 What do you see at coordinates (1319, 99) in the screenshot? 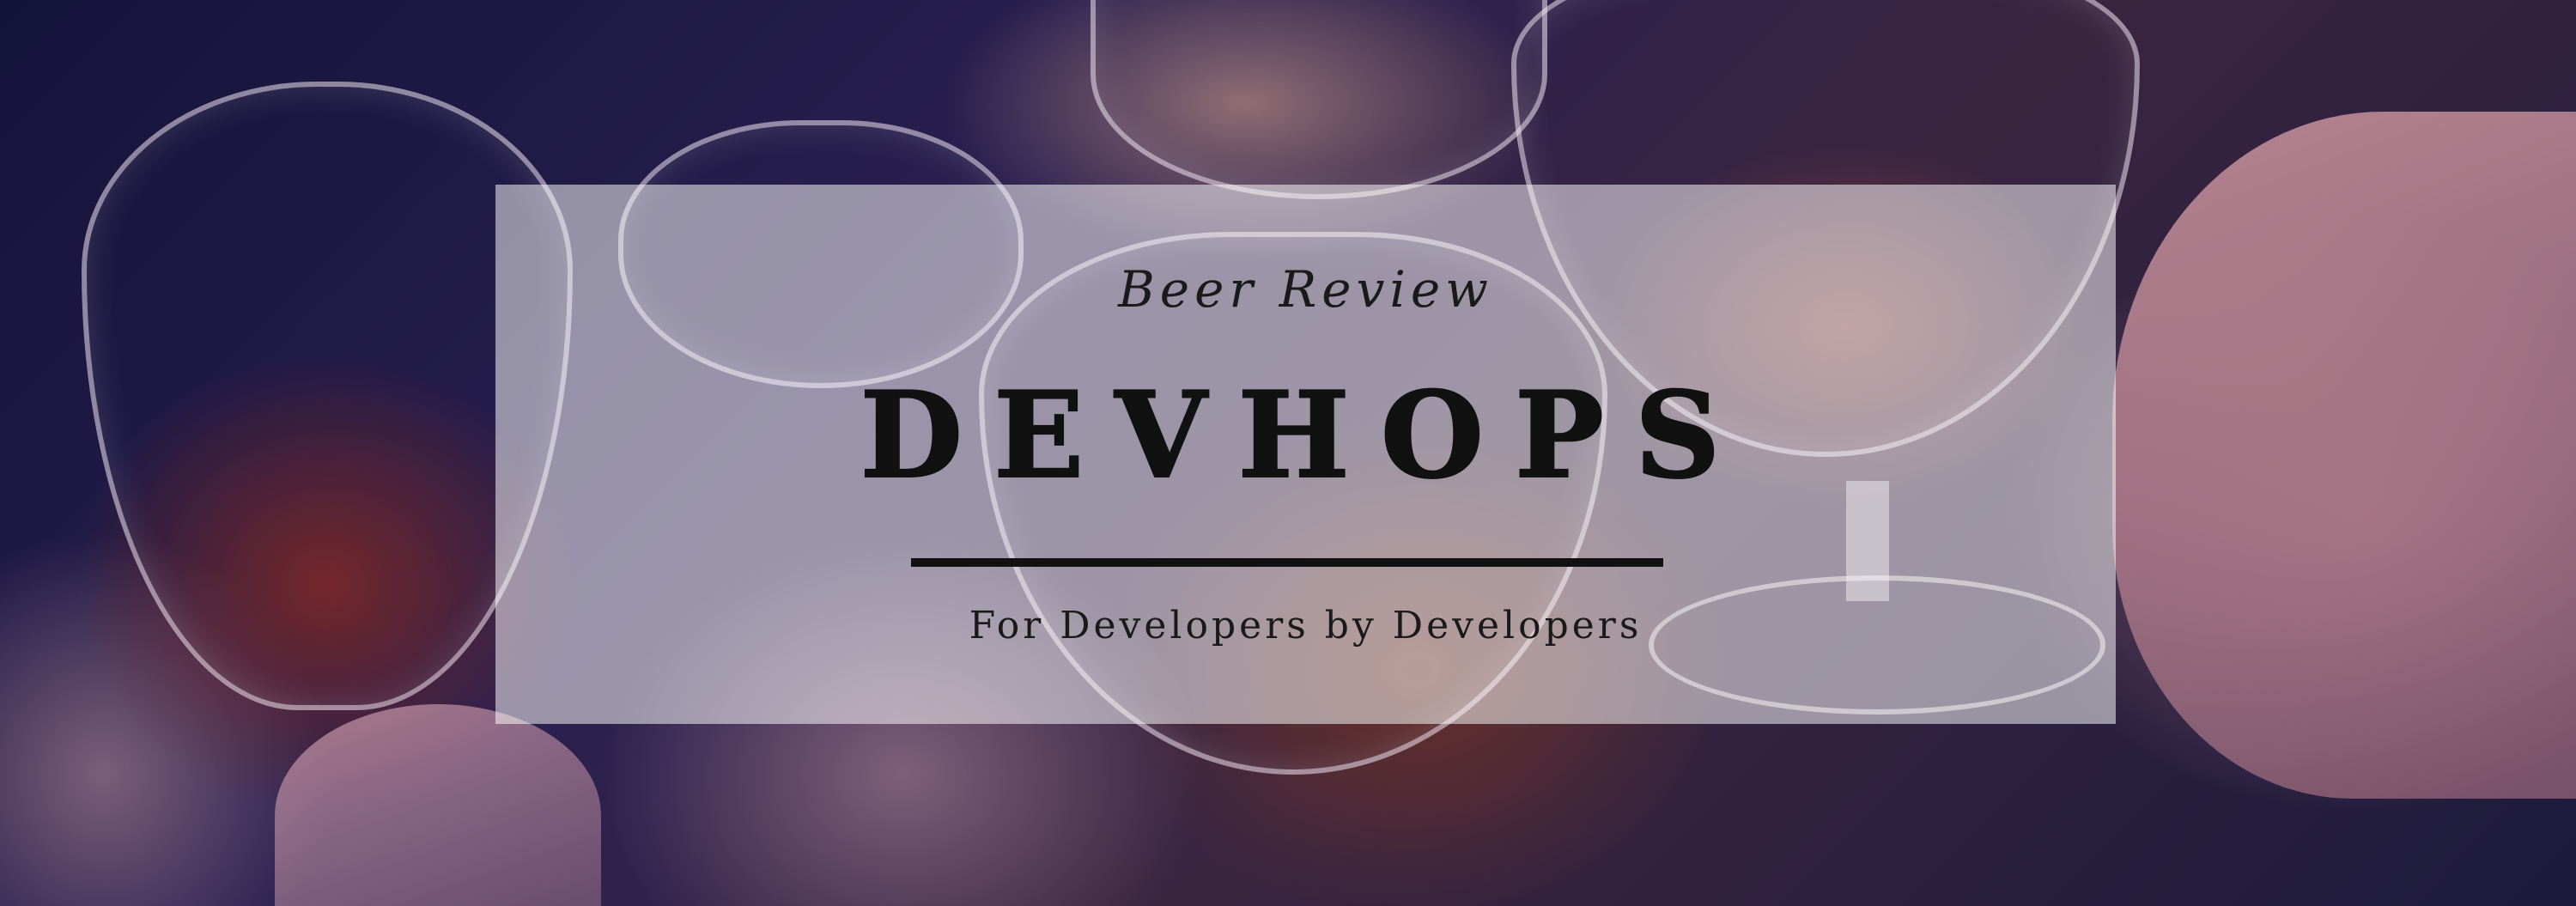
I see `beer-glass-top` at bounding box center [1319, 99].